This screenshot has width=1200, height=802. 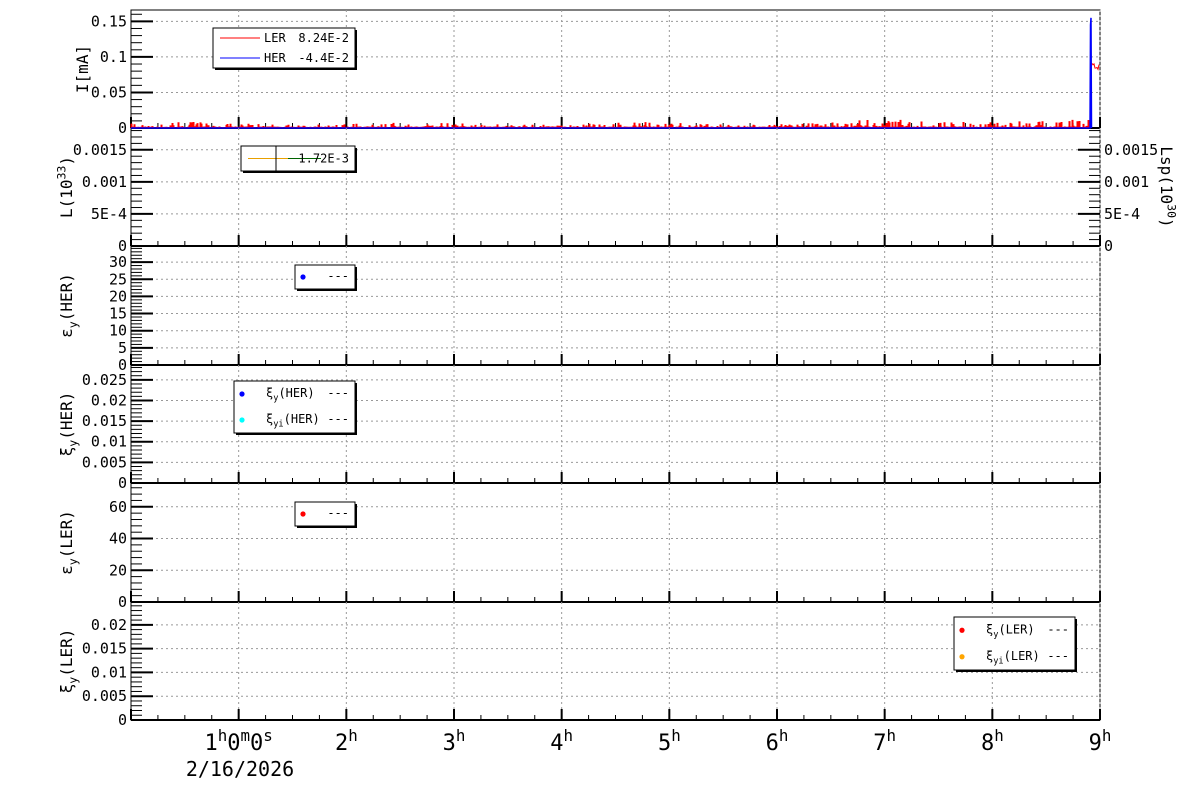 What do you see at coordinates (323, 58) in the screenshot?
I see `legend-value: -4.4E-2` at bounding box center [323, 58].